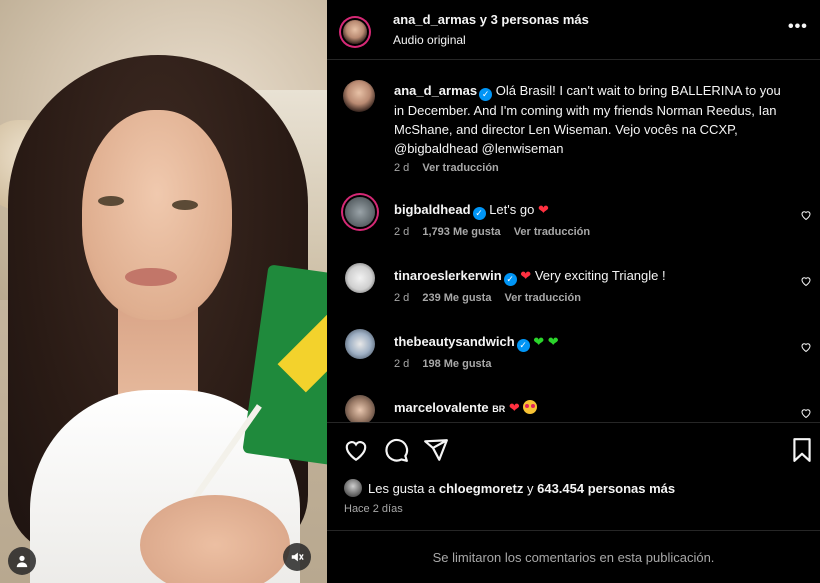 The height and width of the screenshot is (583, 820). What do you see at coordinates (111, 201) in the screenshot?
I see `media-person-eye-left` at bounding box center [111, 201].